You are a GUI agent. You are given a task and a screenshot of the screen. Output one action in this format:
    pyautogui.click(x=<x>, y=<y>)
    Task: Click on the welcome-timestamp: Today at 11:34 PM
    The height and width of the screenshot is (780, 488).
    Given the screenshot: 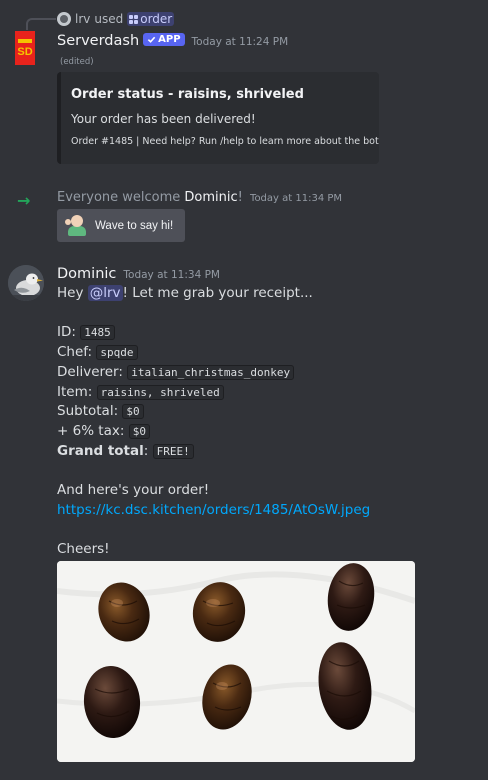 What is the action you would take?
    pyautogui.click(x=296, y=198)
    